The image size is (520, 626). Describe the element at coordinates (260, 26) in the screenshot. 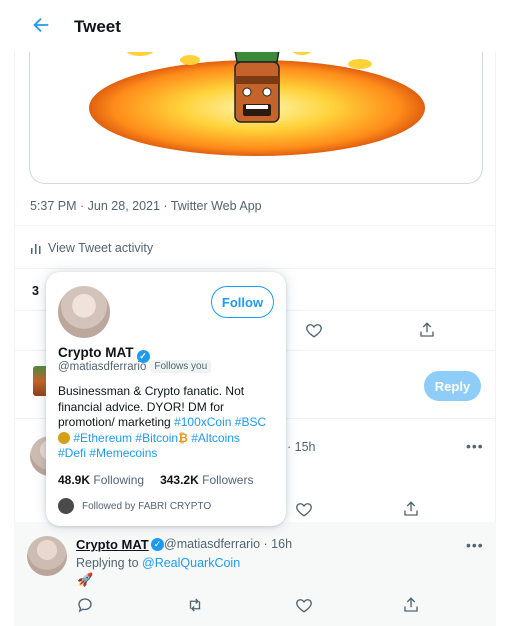

I see `header: Tweet` at that location.